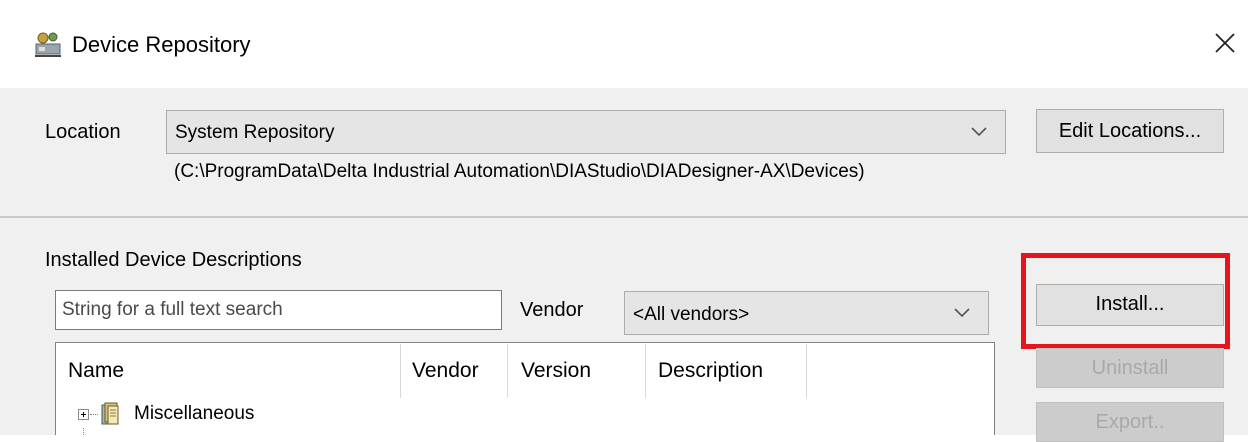  I want to click on install-highlight-box, so click(1125, 301).